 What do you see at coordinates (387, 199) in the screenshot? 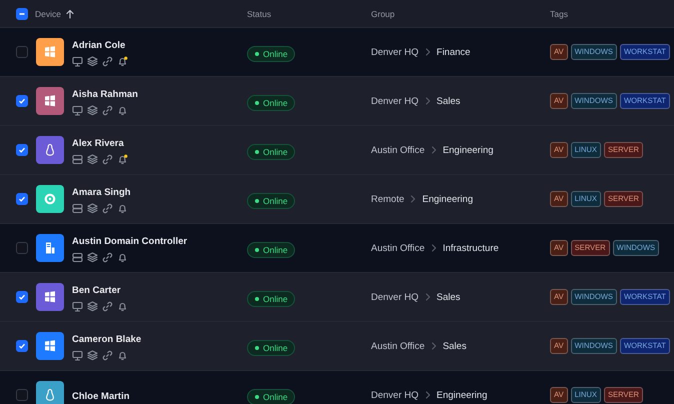
I see `group-path-text: Remote` at bounding box center [387, 199].